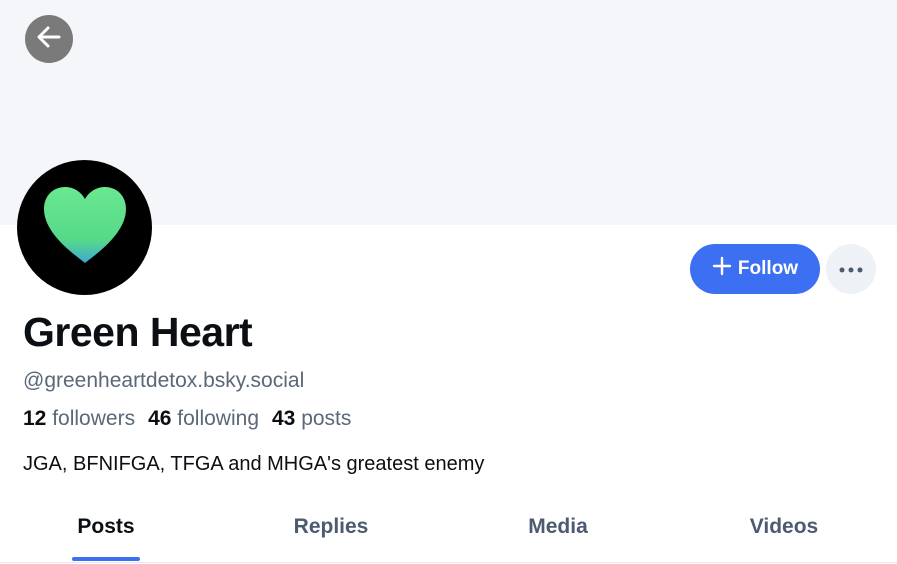 This screenshot has height=564, width=897. What do you see at coordinates (331, 527) in the screenshot?
I see `tab-replies: Replies` at bounding box center [331, 527].